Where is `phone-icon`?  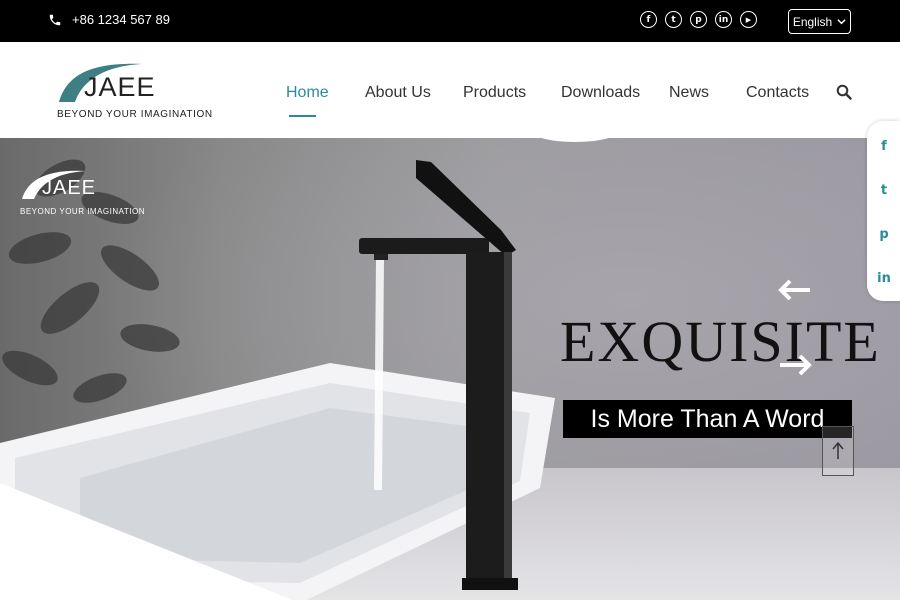
phone-icon is located at coordinates (55, 19).